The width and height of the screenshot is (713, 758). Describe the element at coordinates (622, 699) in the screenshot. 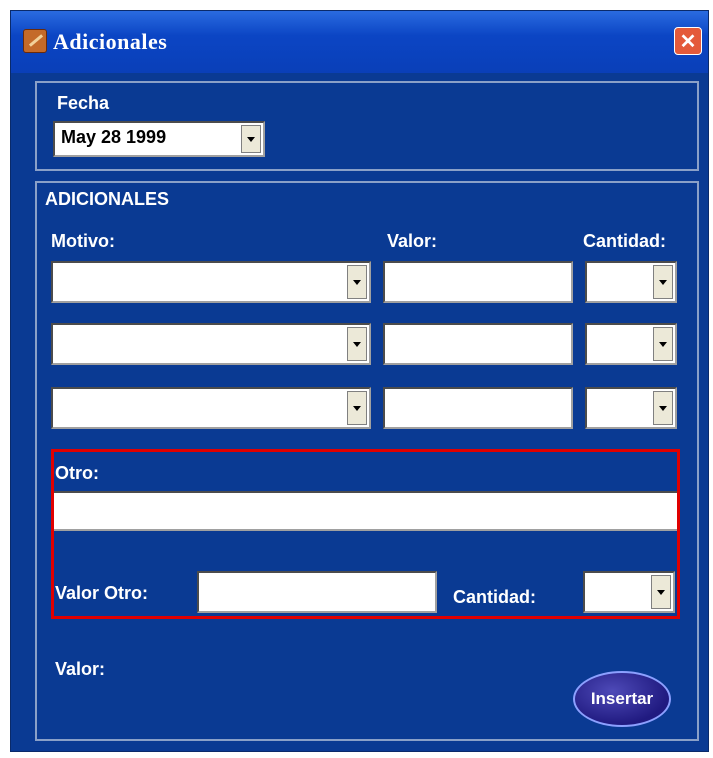

I see `insertar-button: Insertar` at that location.